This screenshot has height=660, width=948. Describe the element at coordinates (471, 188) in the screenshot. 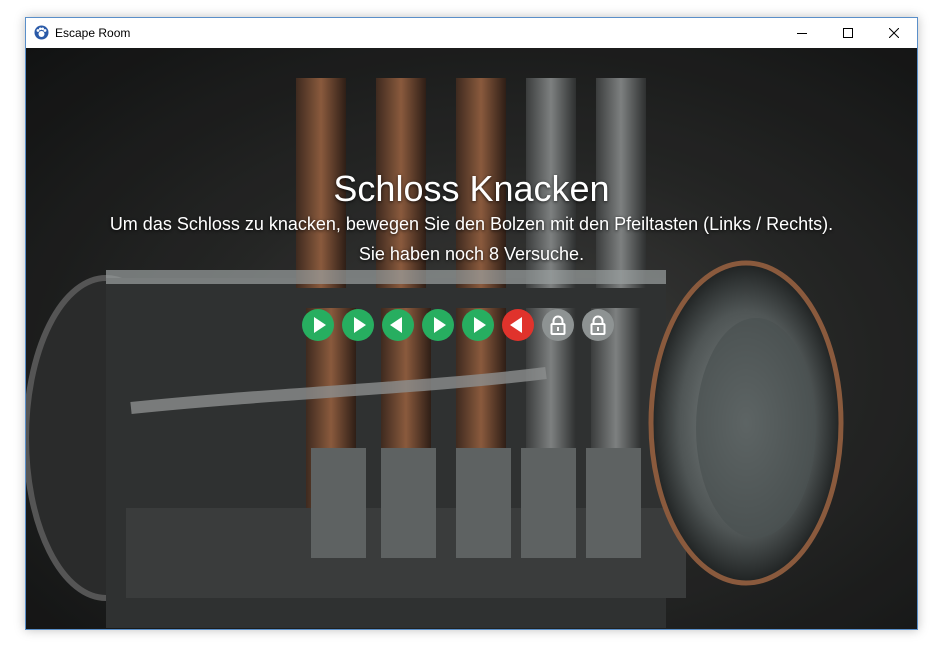

I see `game-heading: Schloss Knacken` at that location.